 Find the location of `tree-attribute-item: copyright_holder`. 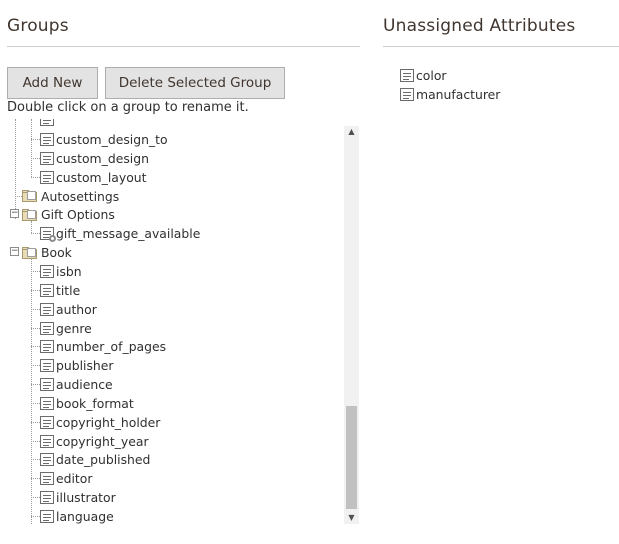

tree-attribute-item: copyright_holder is located at coordinates (100, 422).